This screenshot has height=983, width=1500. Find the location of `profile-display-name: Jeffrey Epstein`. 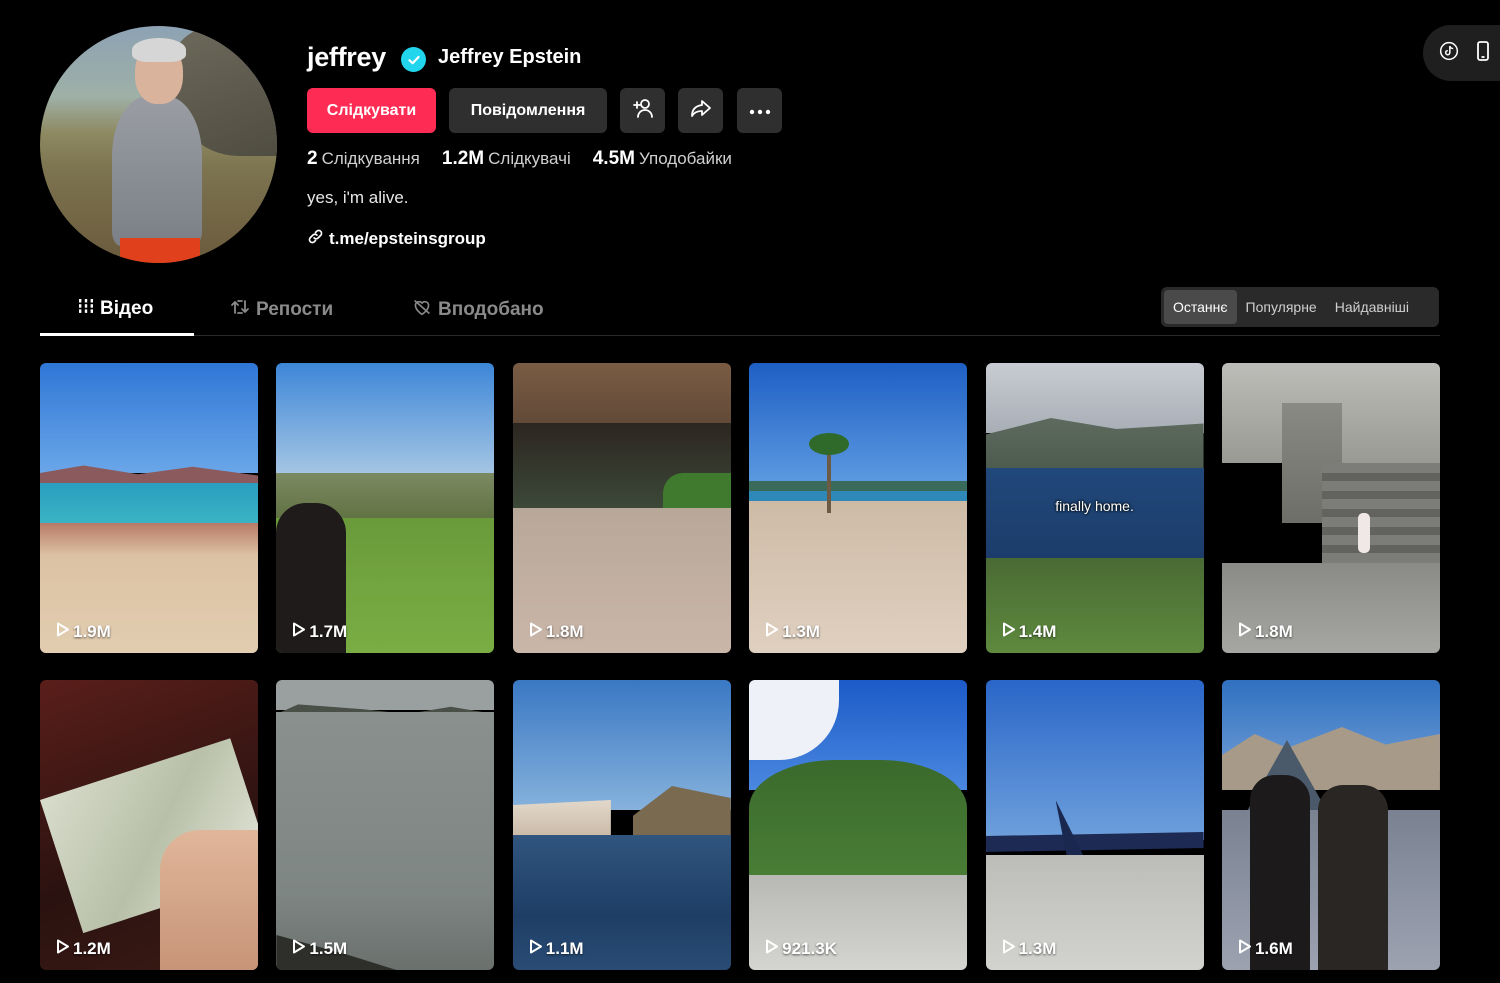

profile-display-name: Jeffrey Epstein is located at coordinates (510, 57).